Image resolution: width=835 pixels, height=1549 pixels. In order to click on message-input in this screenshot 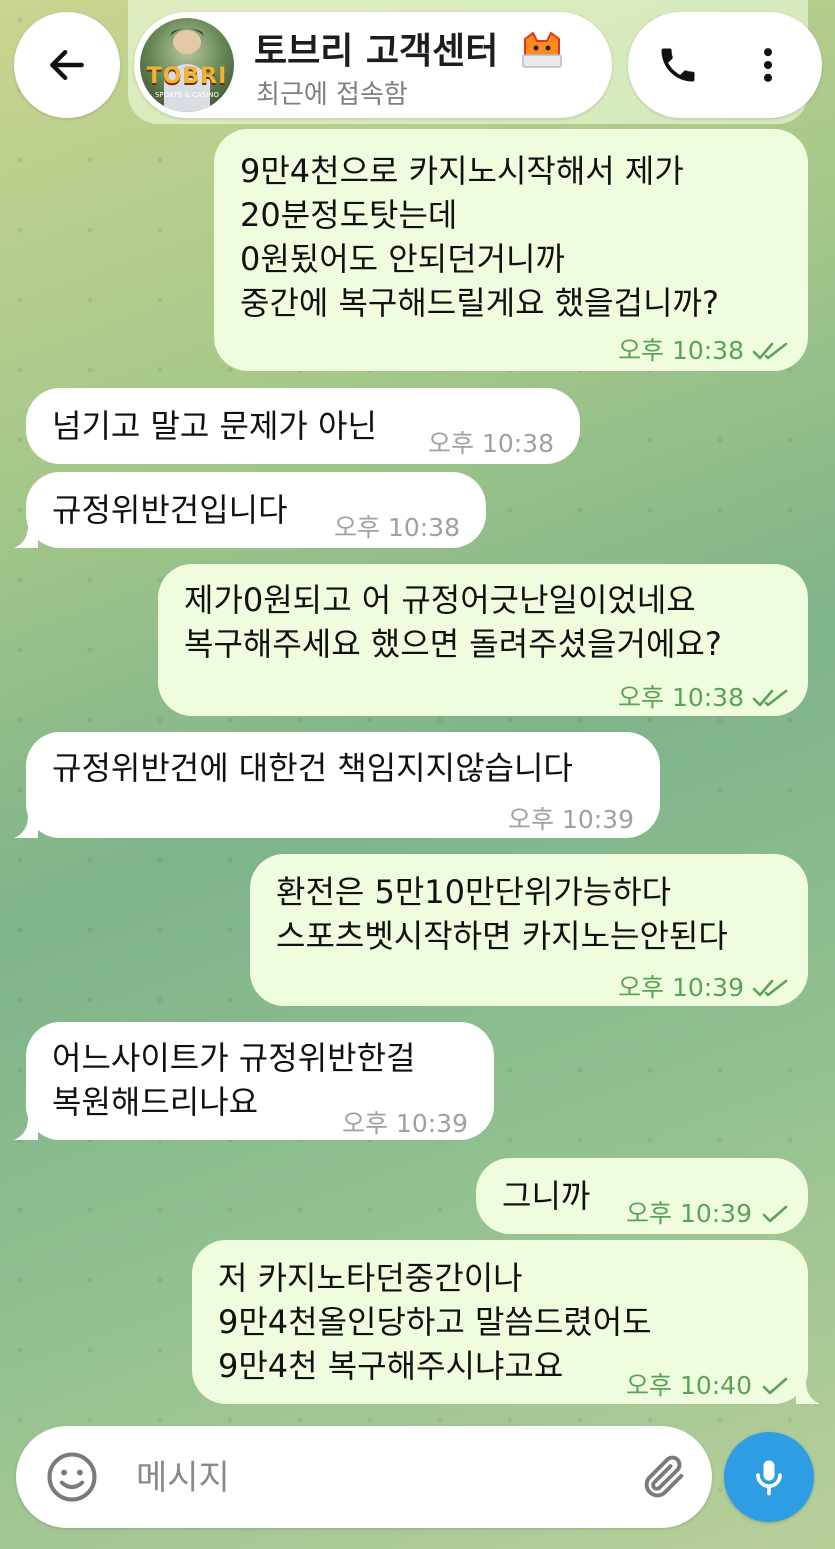, I will do `click(376, 1478)`.